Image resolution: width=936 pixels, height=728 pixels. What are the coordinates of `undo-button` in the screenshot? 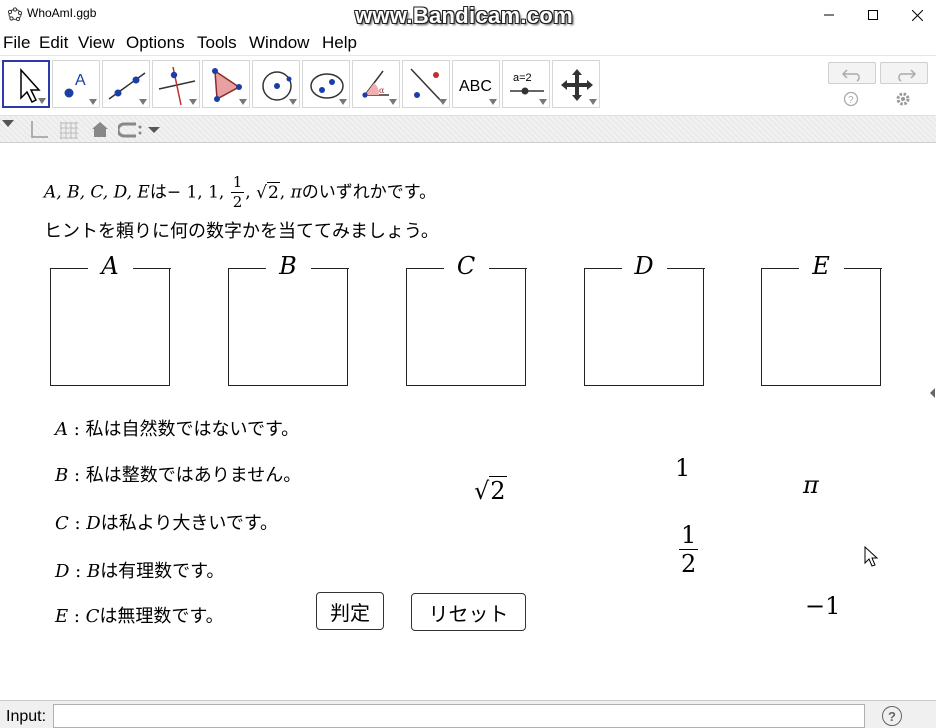 It's located at (852, 73).